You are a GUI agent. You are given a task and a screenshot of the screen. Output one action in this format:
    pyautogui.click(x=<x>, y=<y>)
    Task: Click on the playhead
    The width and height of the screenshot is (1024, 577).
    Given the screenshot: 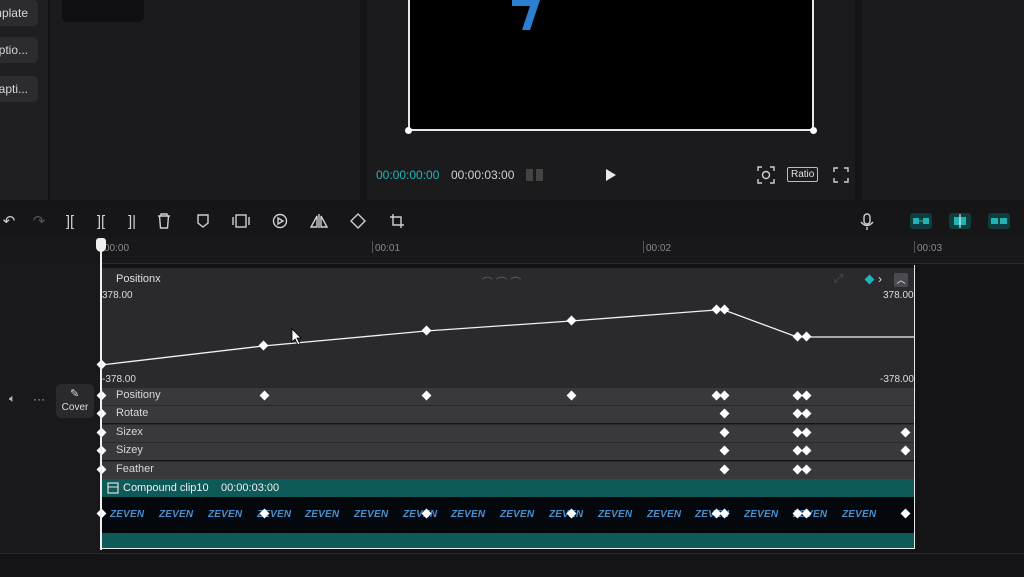 What is the action you would take?
    pyautogui.click(x=101, y=395)
    